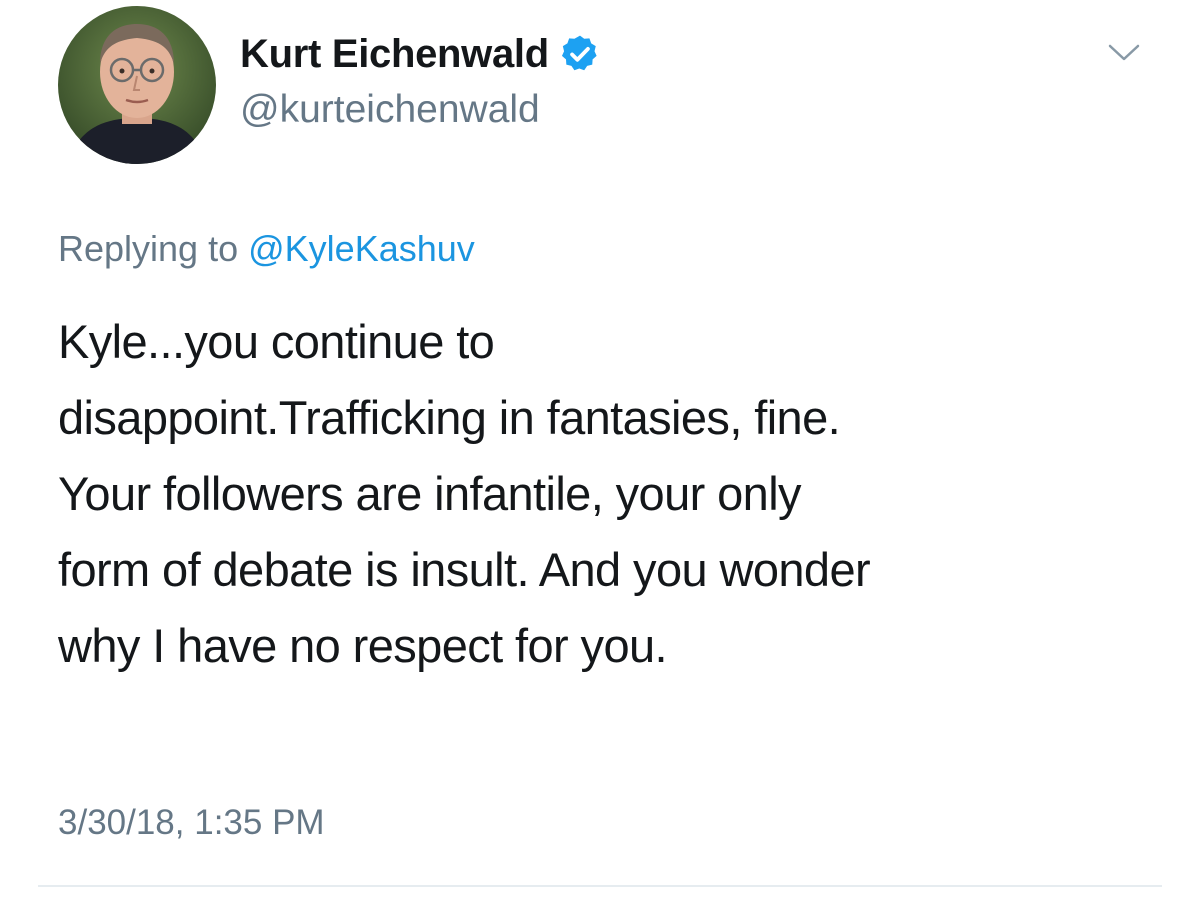 The width and height of the screenshot is (1200, 902). Describe the element at coordinates (580, 54) in the screenshot. I see `verified-badge-icon` at that location.